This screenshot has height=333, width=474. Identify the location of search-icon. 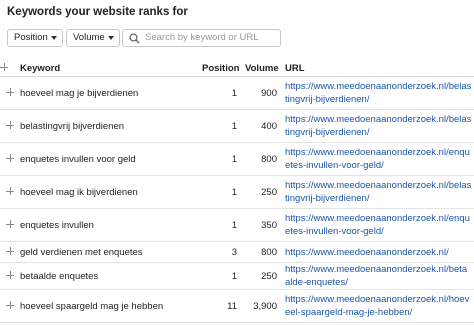
(134, 38).